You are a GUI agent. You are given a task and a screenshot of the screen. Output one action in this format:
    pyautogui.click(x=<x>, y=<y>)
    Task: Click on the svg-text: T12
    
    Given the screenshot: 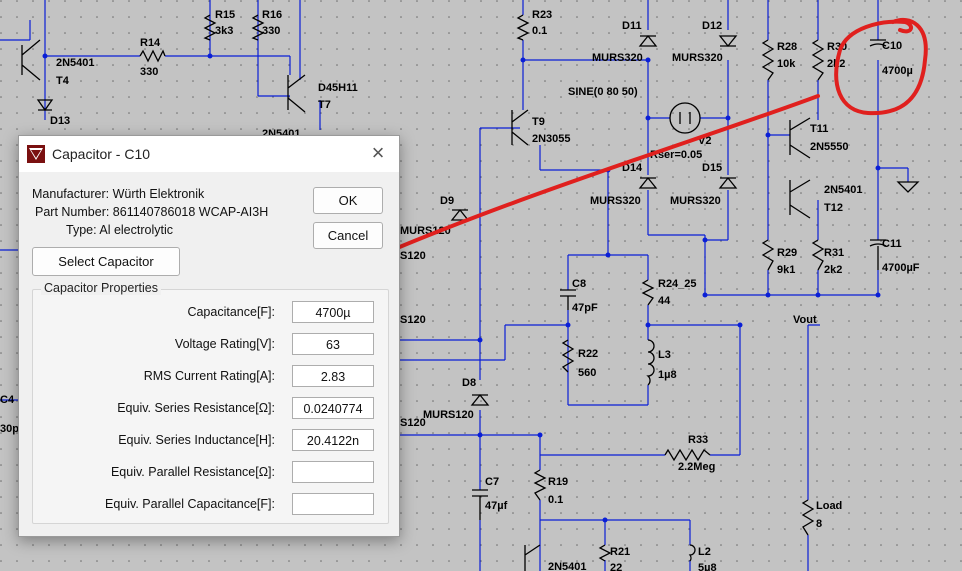 What is the action you would take?
    pyautogui.click(x=833, y=208)
    